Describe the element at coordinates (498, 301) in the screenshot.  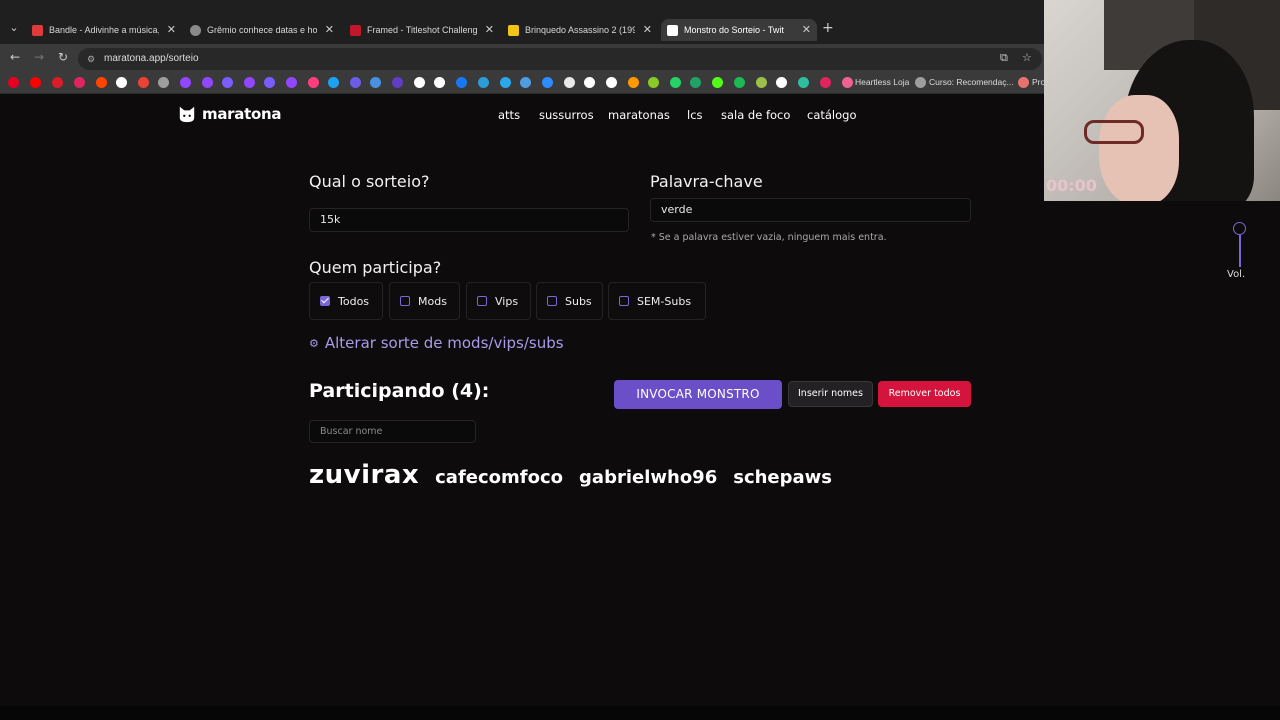
I see `checkbox-vips: Vips` at that location.